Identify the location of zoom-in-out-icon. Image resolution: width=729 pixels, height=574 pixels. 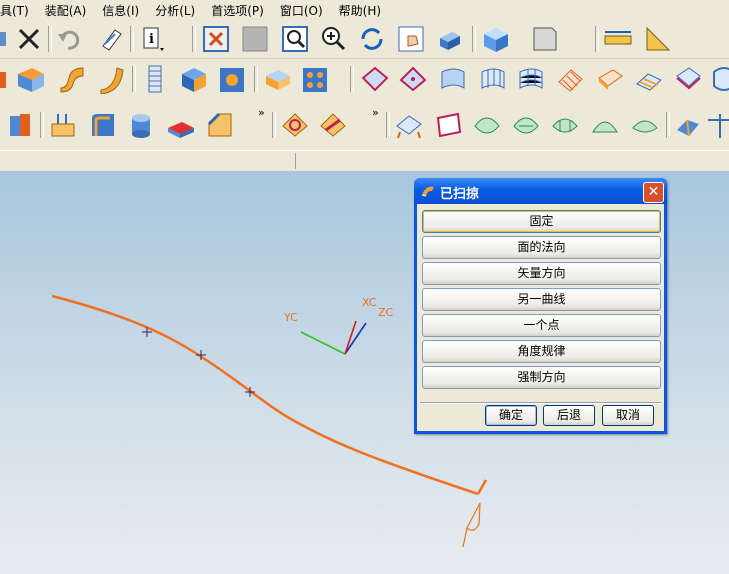
(333, 39).